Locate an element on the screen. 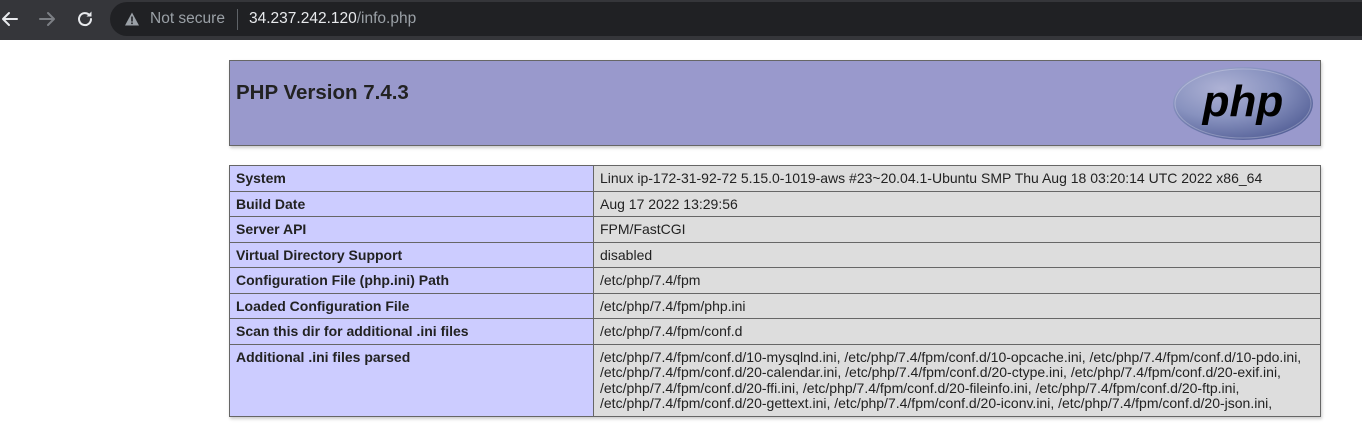 The width and height of the screenshot is (1362, 425). warning-triangle-icon is located at coordinates (132, 19).